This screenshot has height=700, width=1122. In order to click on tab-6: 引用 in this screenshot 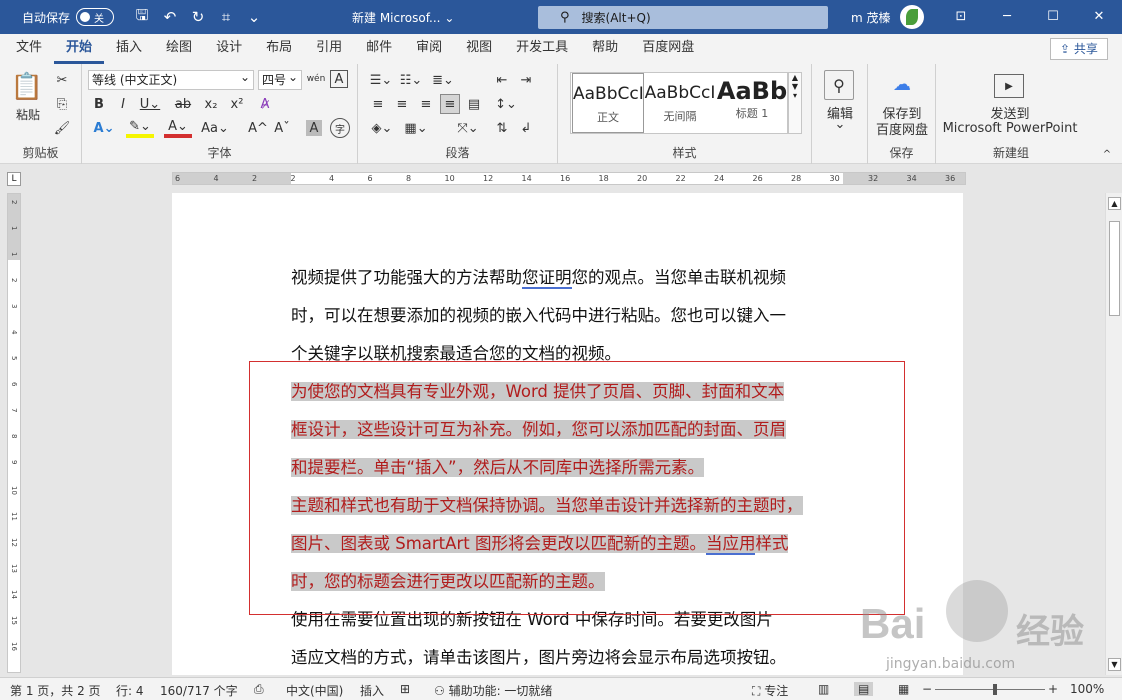, I will do `click(329, 49)`.